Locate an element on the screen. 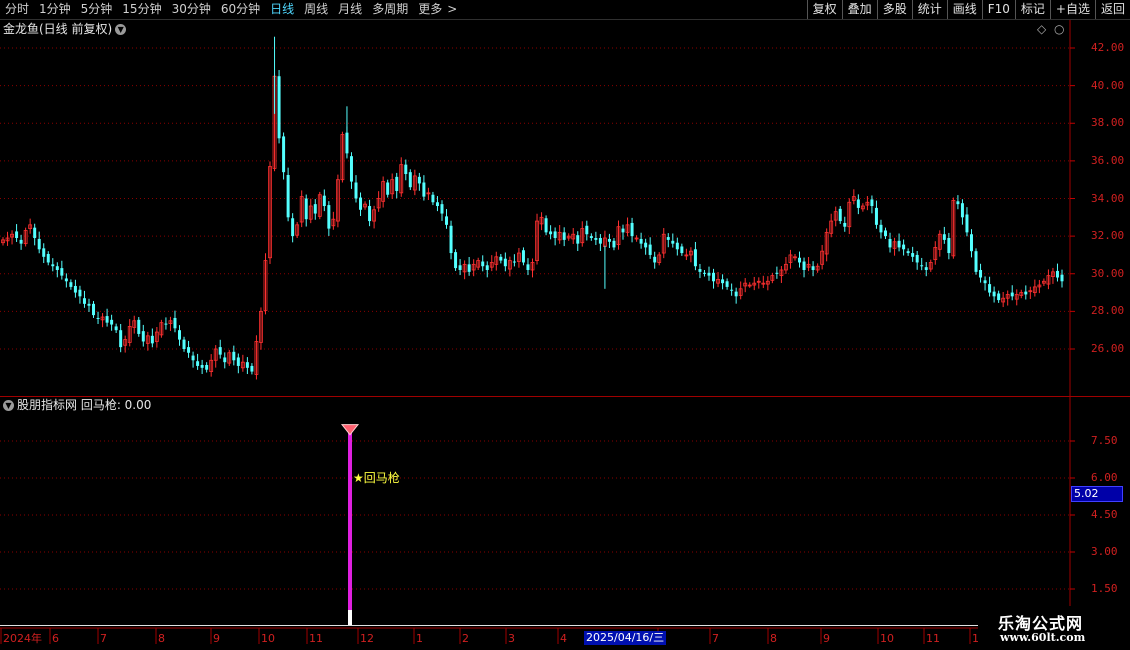  cursor-date: 2025/04/16/三 is located at coordinates (625, 638).